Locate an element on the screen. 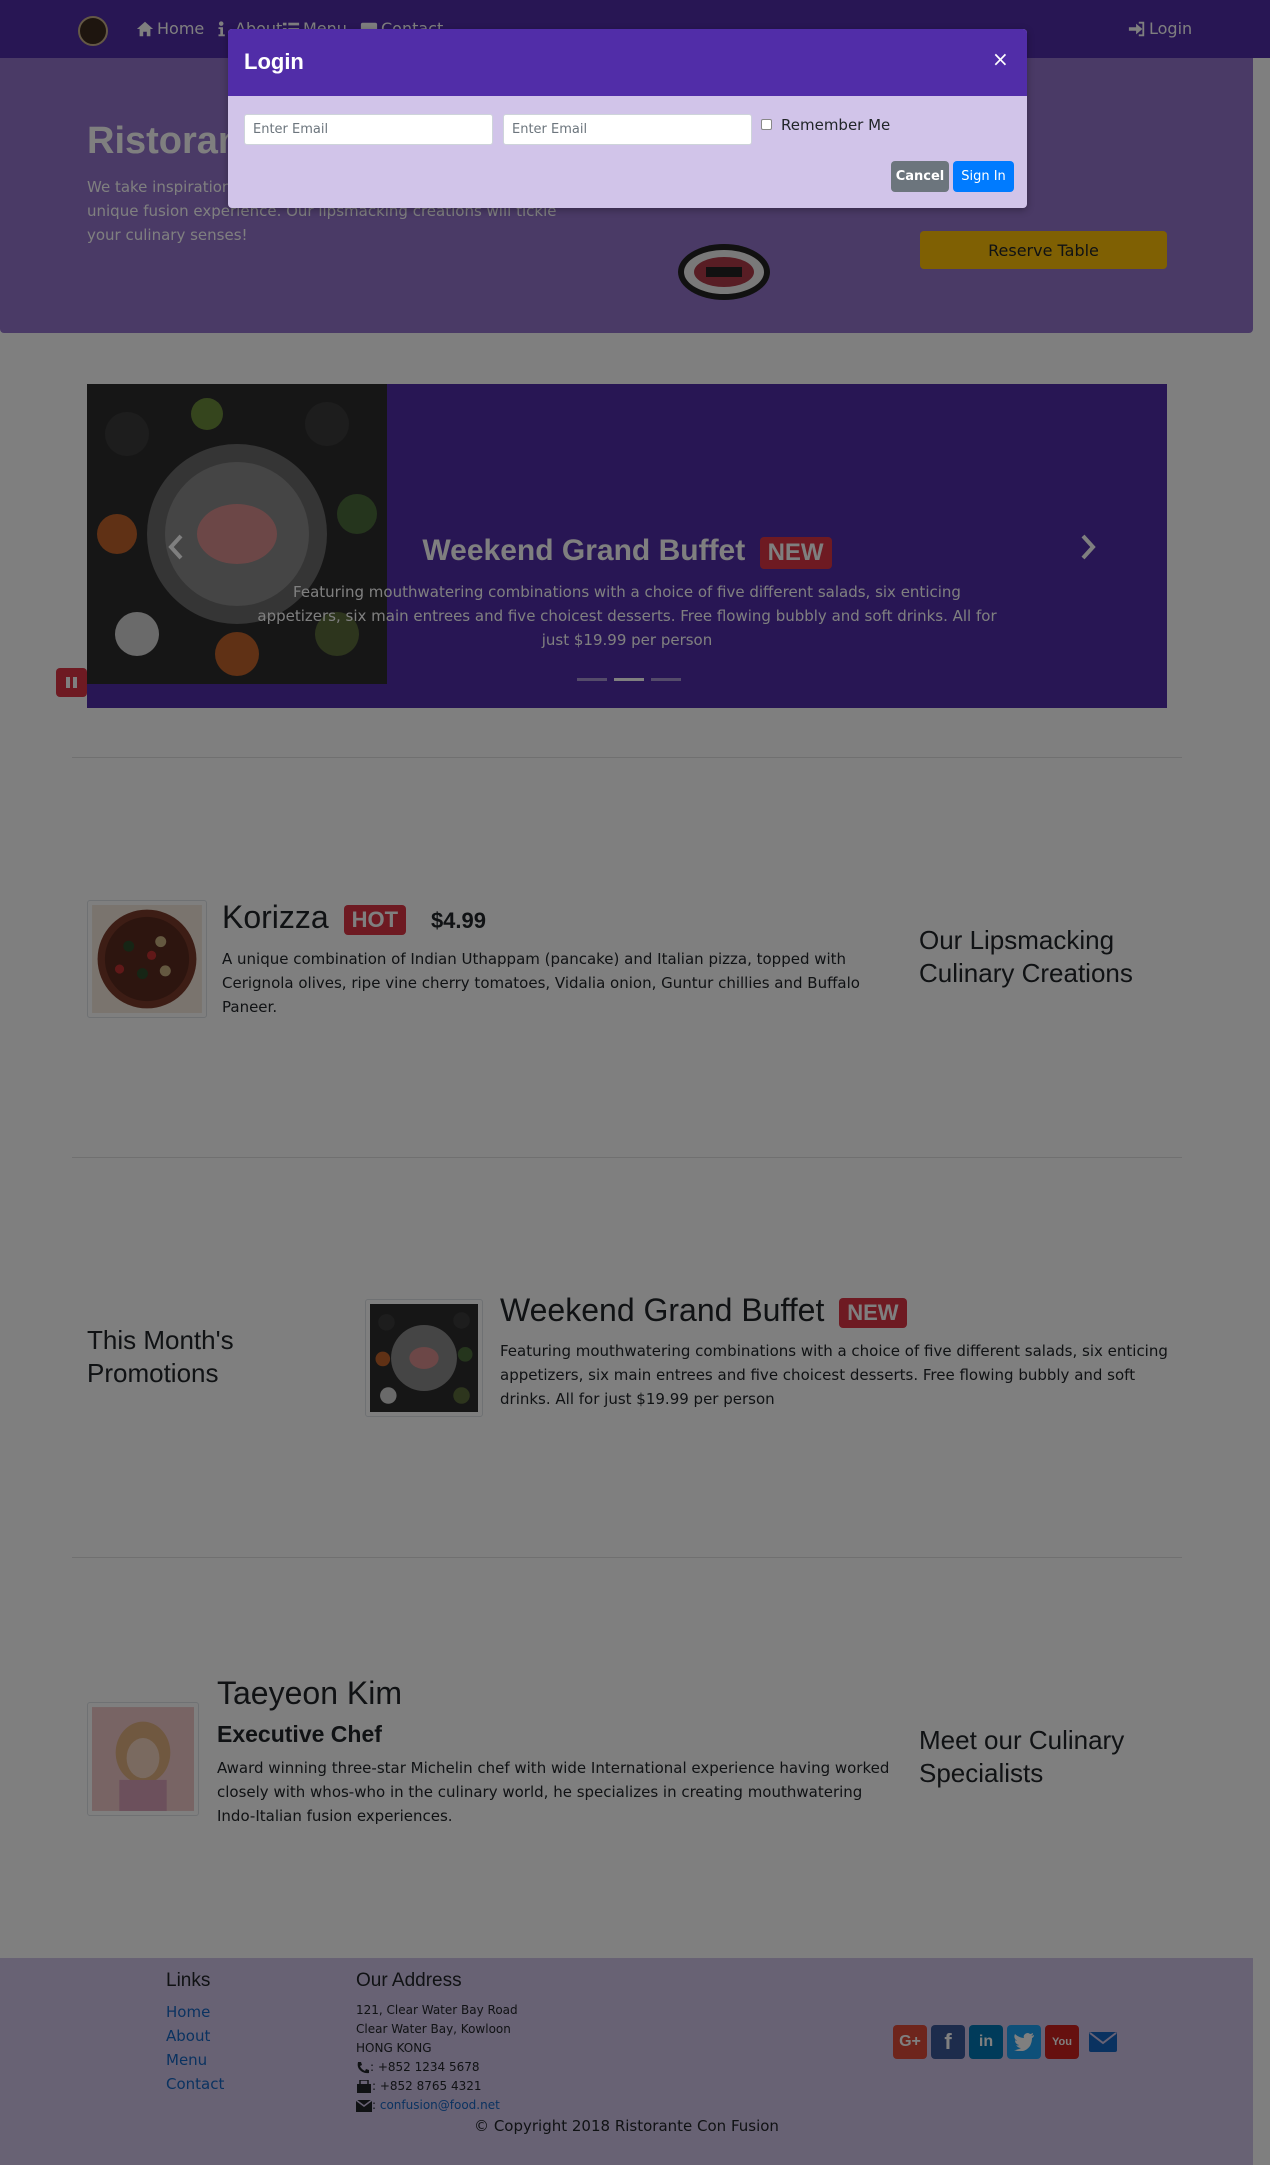 This screenshot has width=1270, height=2165. sign-in-button: Sign In is located at coordinates (983, 176).